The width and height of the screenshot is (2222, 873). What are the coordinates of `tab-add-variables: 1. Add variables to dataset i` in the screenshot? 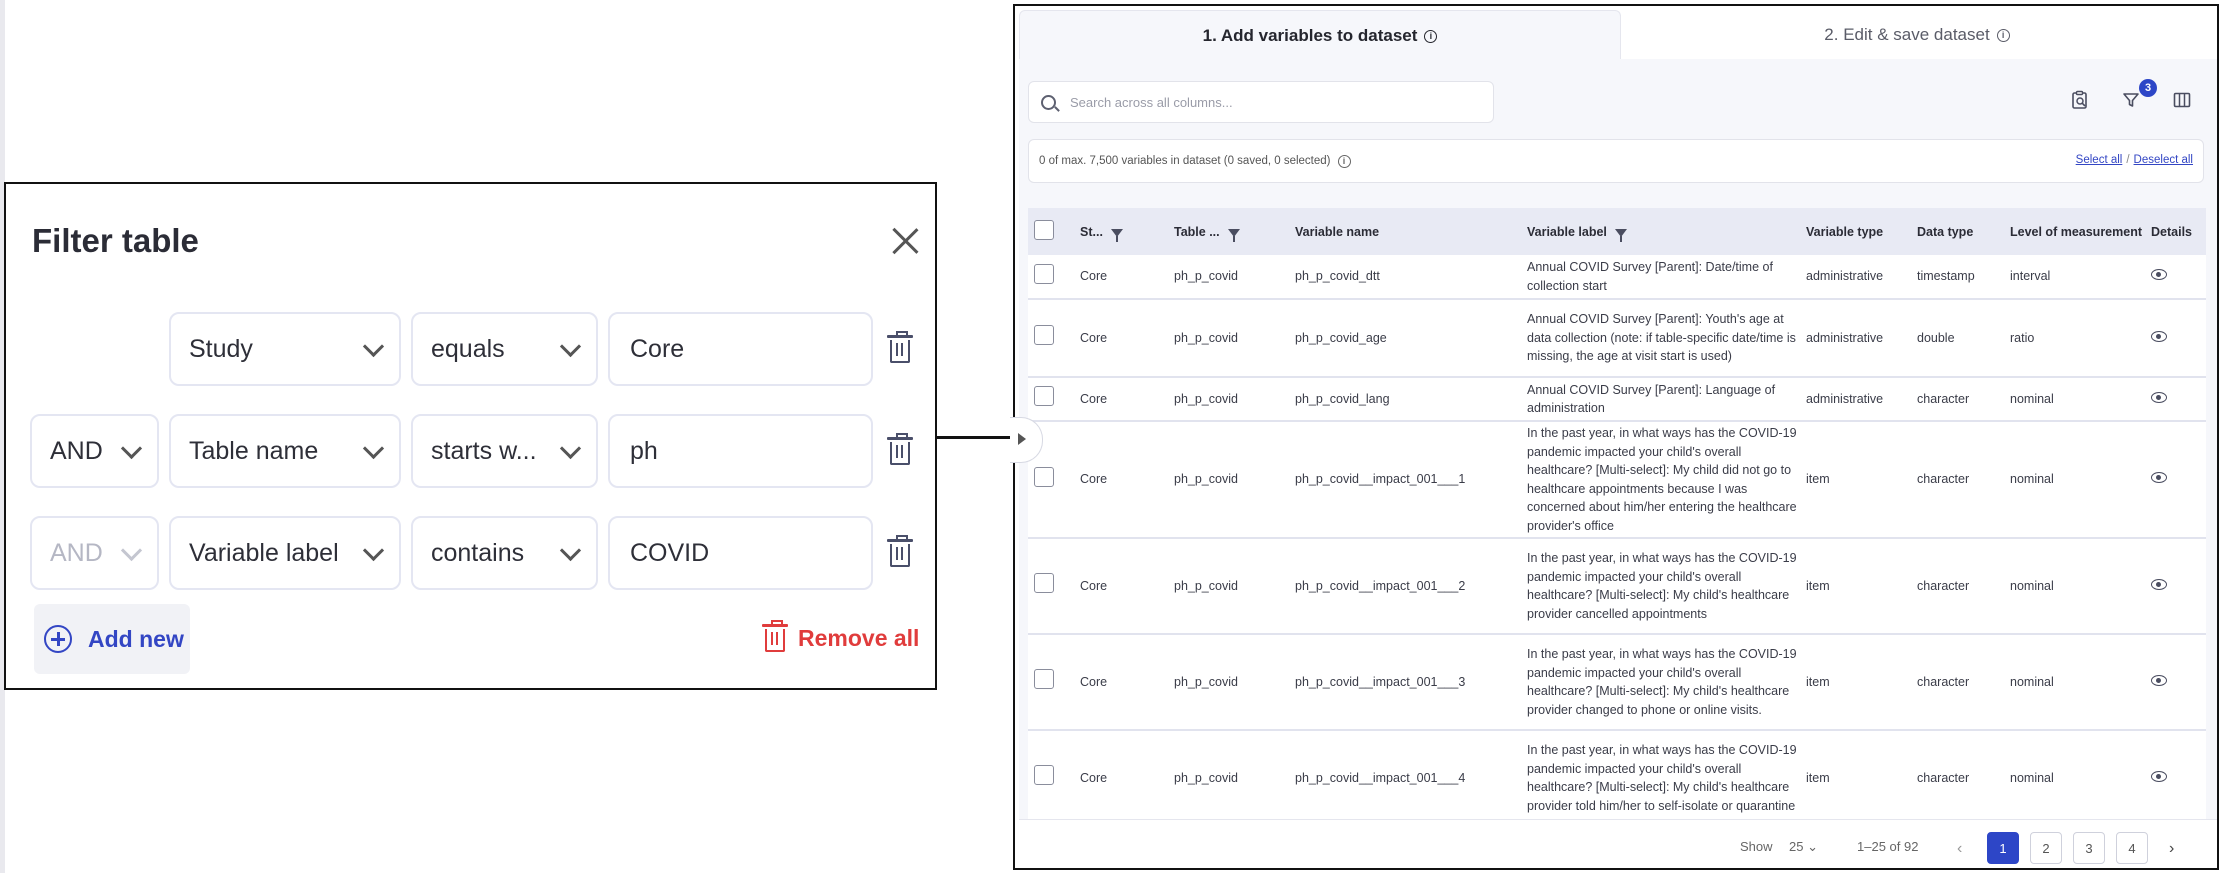 It's located at (1320, 35).